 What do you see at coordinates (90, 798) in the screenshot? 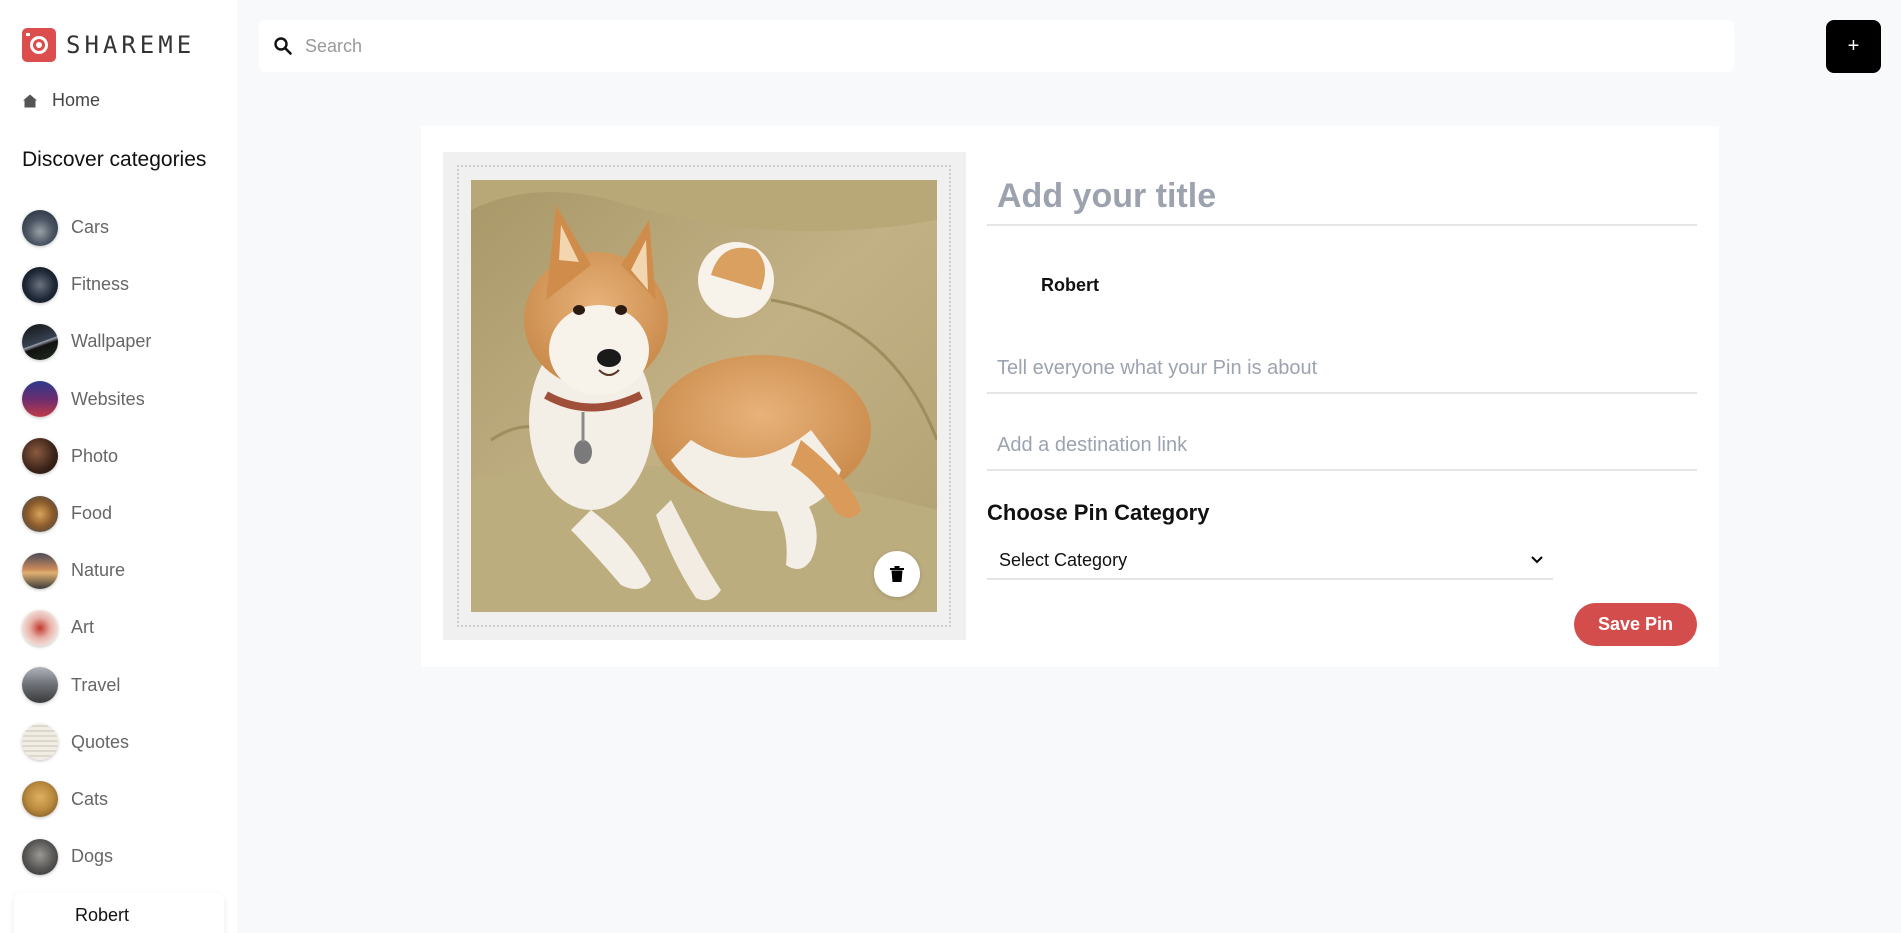
I see `sidebar-item-label: Cats` at bounding box center [90, 798].